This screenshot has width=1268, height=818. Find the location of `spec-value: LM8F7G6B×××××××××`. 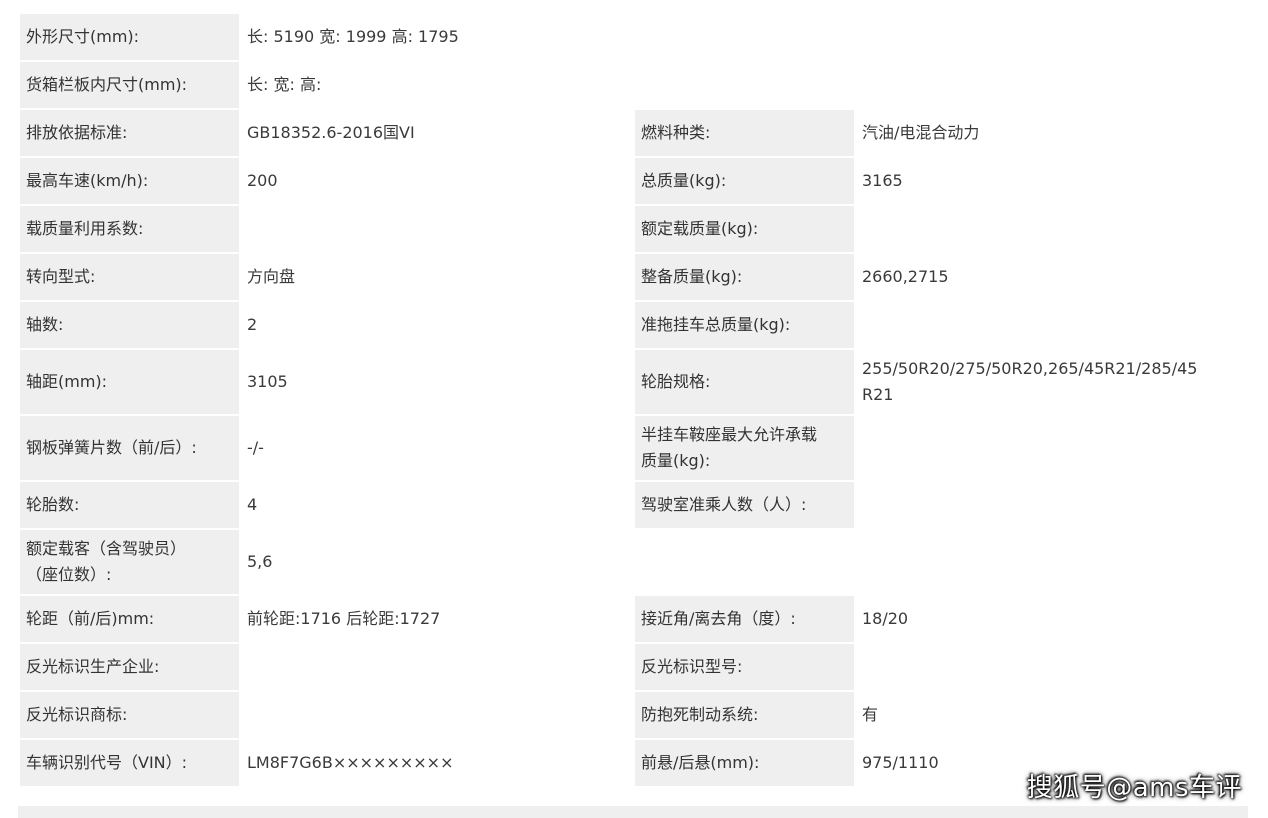

spec-value: LM8F7G6B××××××××× is located at coordinates (437, 763).